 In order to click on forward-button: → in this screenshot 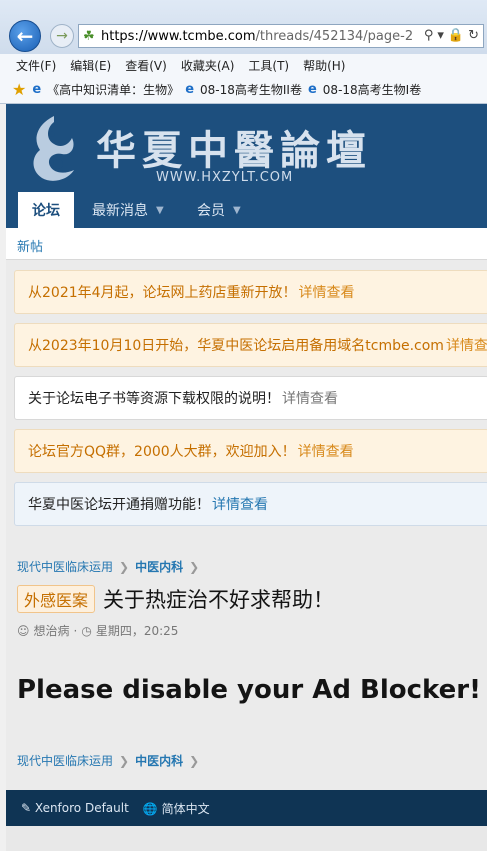, I will do `click(62, 36)`.